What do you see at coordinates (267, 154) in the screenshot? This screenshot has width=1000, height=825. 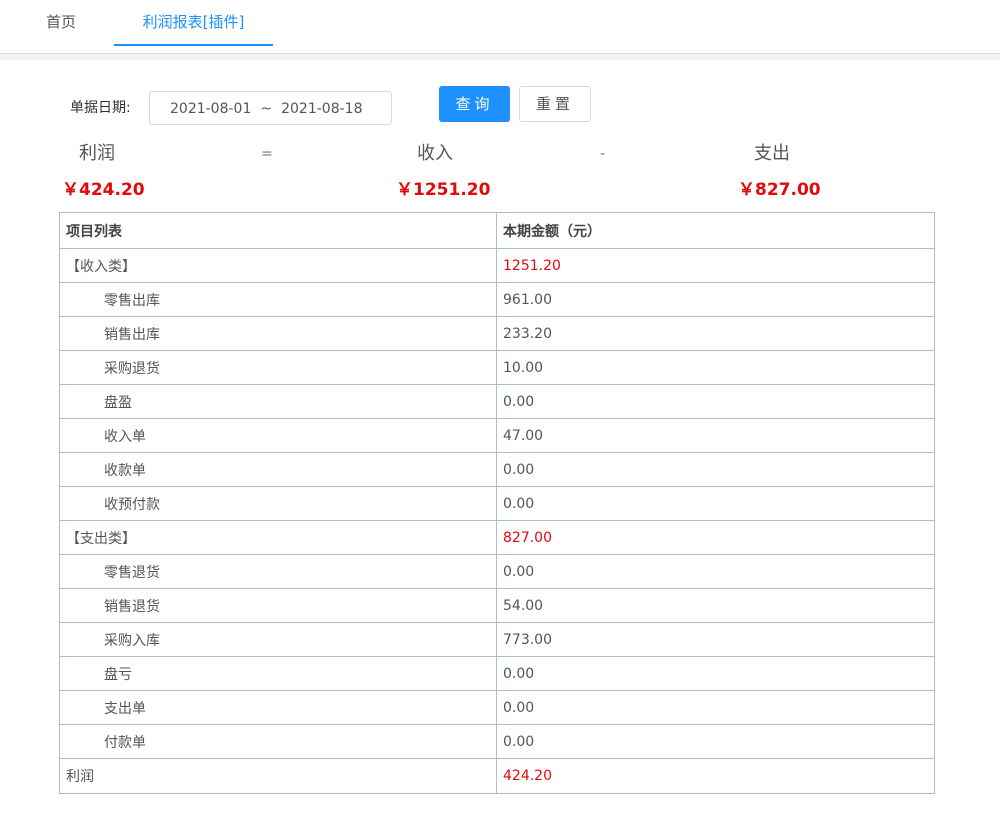 I see `summary-equals-sign: =` at bounding box center [267, 154].